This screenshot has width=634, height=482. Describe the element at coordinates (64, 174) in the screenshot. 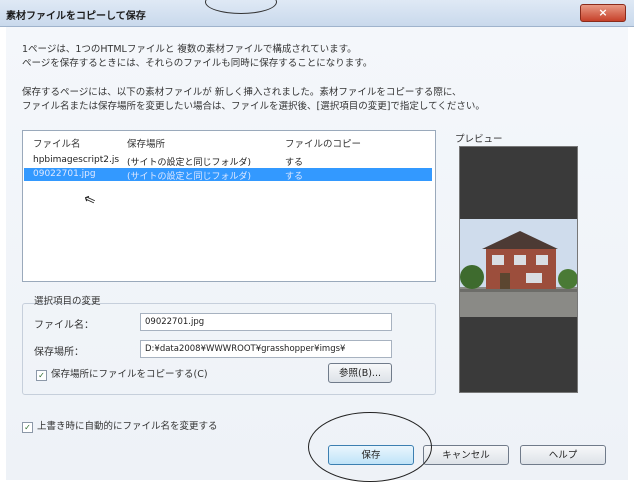

I see `file-name: 09022701.jpg` at that location.